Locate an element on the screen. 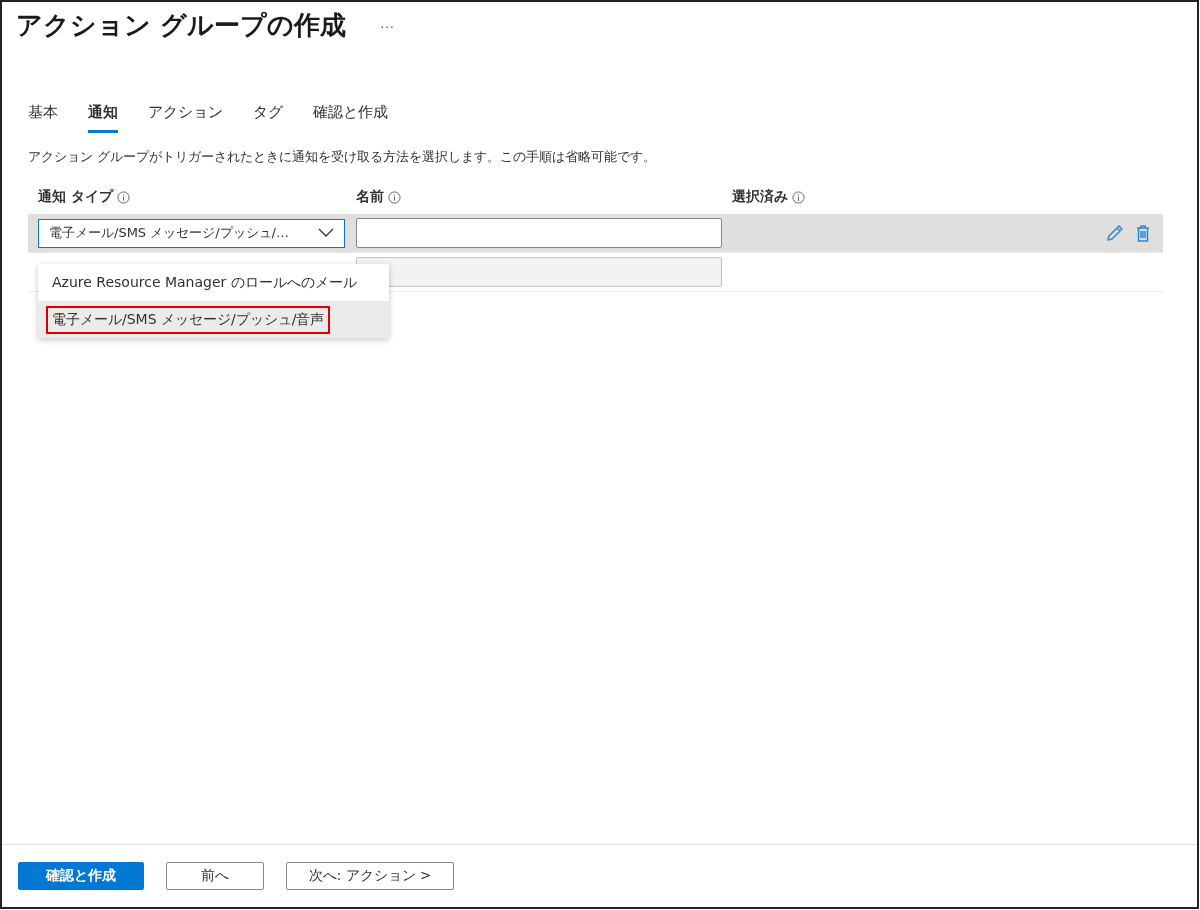 The width and height of the screenshot is (1200, 910). nav-button: 前へ is located at coordinates (215, 876).